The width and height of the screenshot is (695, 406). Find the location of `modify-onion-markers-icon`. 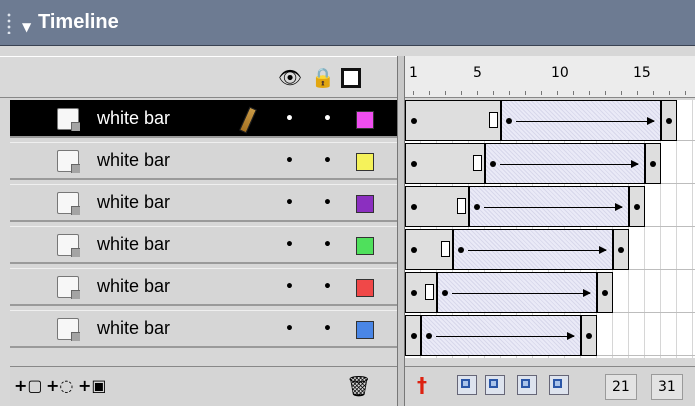

modify-onion-markers-icon is located at coordinates (559, 385).